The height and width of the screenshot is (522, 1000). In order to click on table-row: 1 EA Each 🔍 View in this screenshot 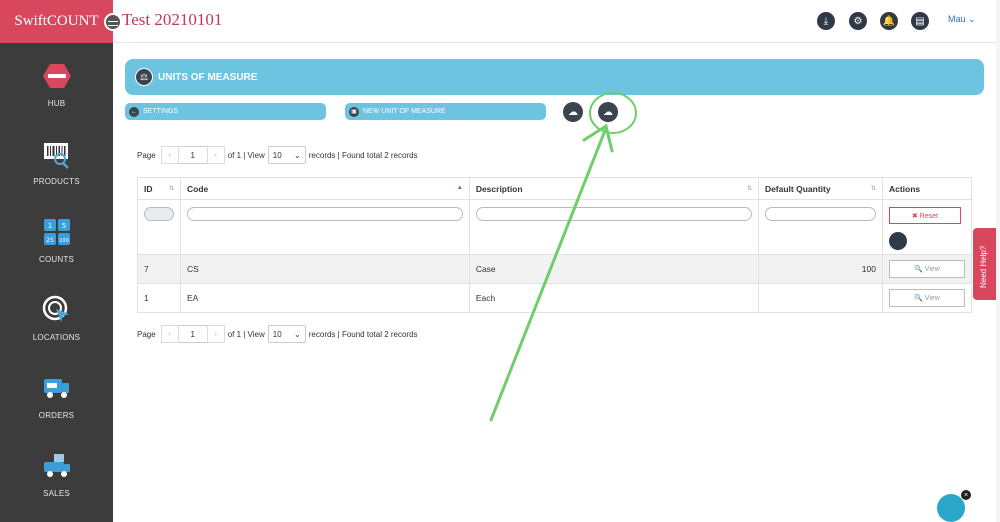, I will do `click(555, 298)`.